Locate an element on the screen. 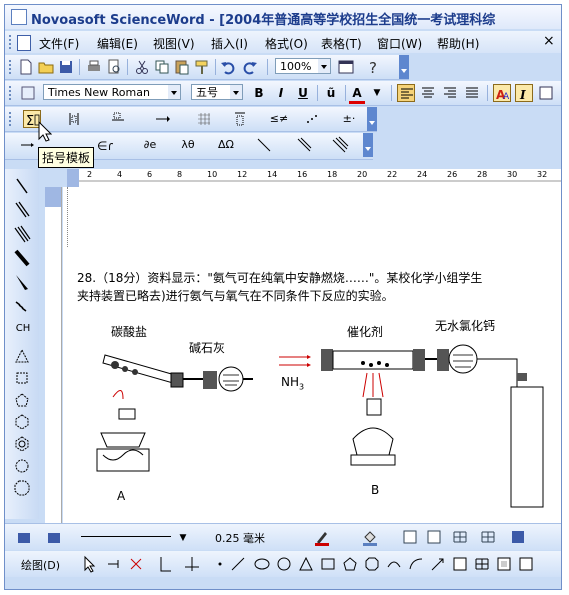 The image size is (569, 595). dot-icon is located at coordinates (220, 564).